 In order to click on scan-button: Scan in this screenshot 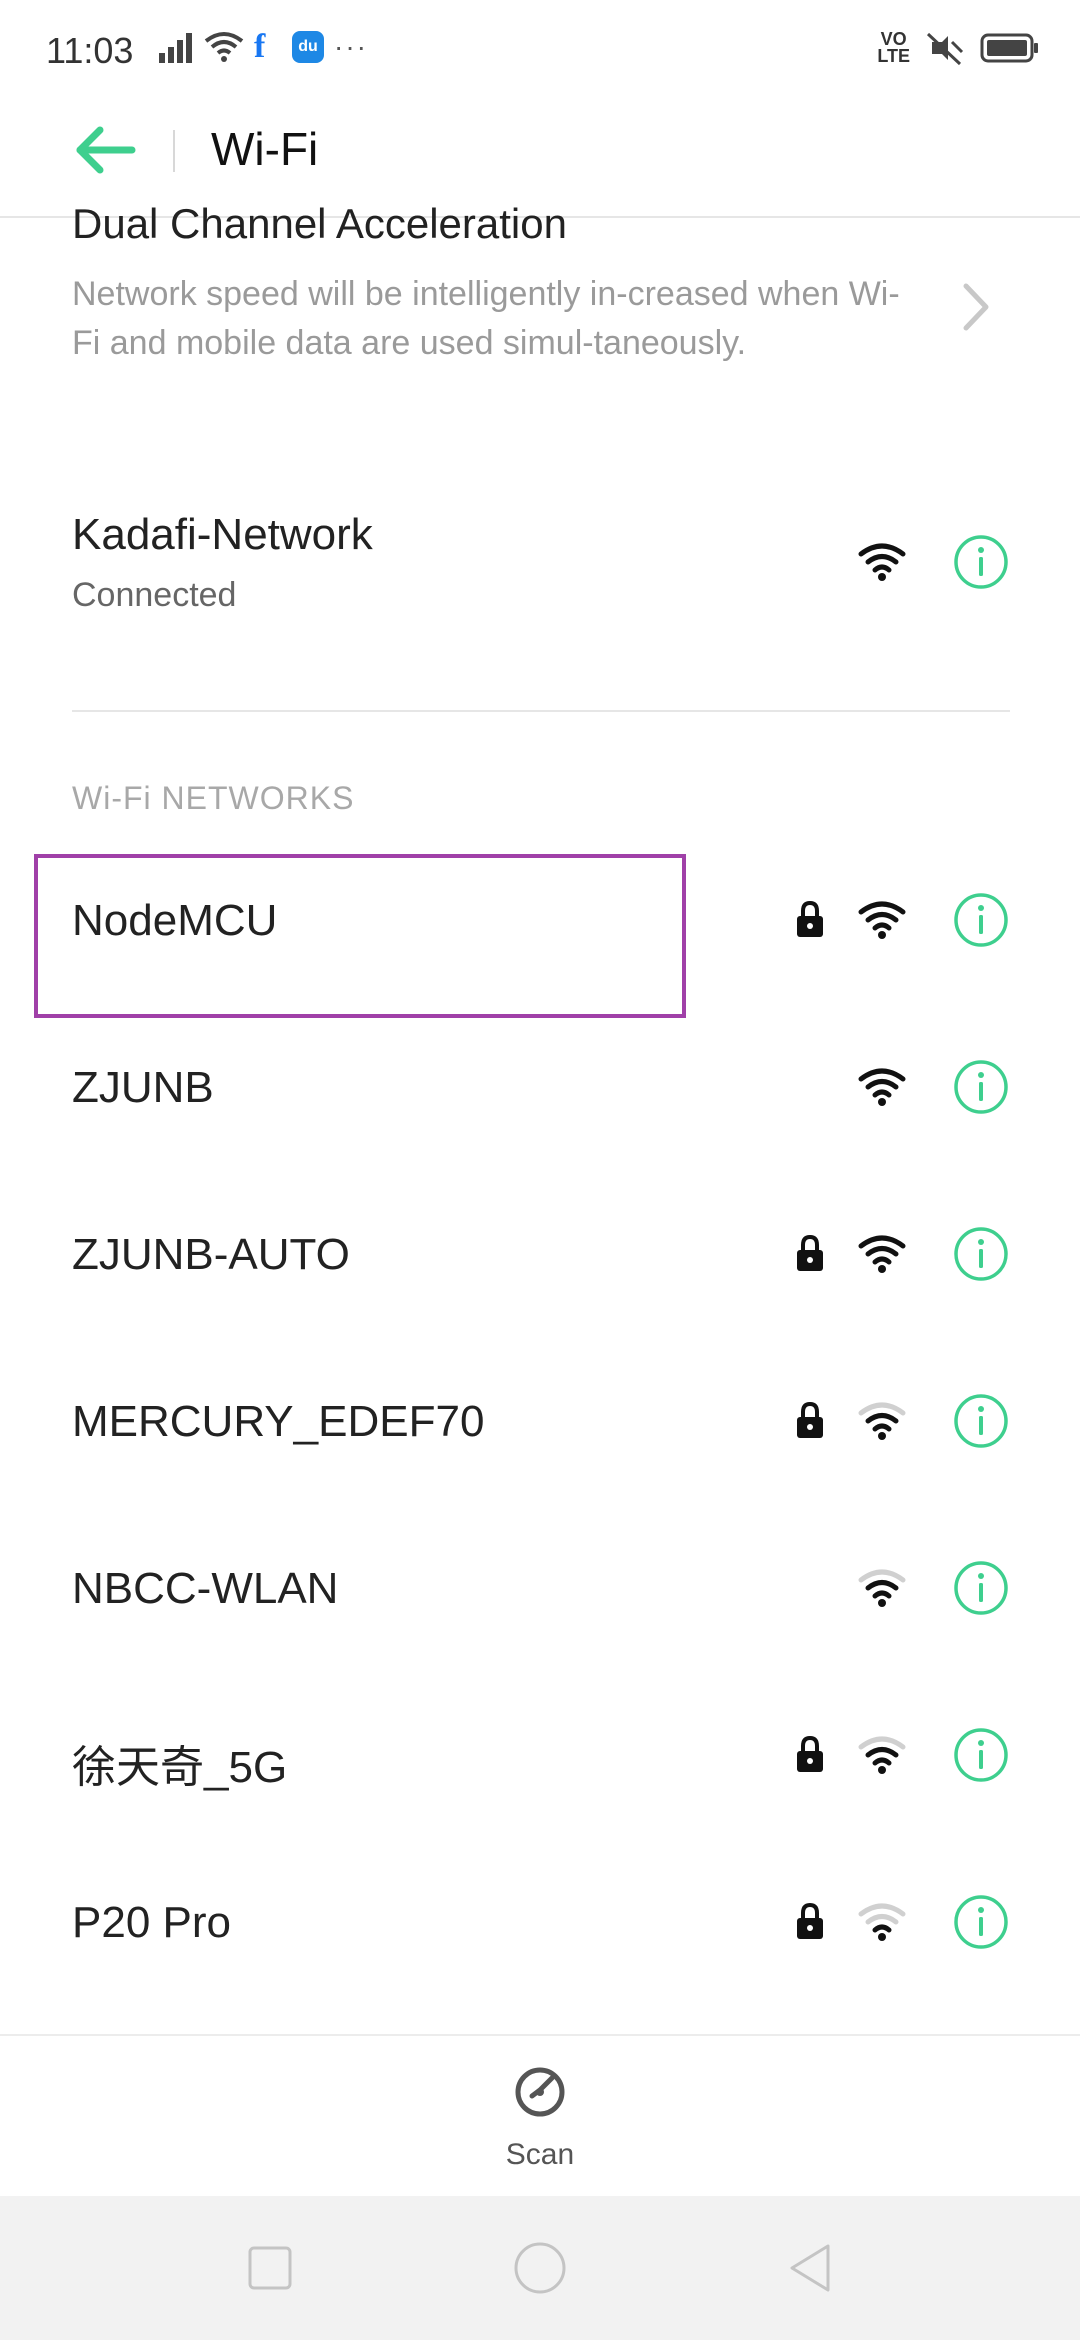, I will do `click(540, 2126)`.